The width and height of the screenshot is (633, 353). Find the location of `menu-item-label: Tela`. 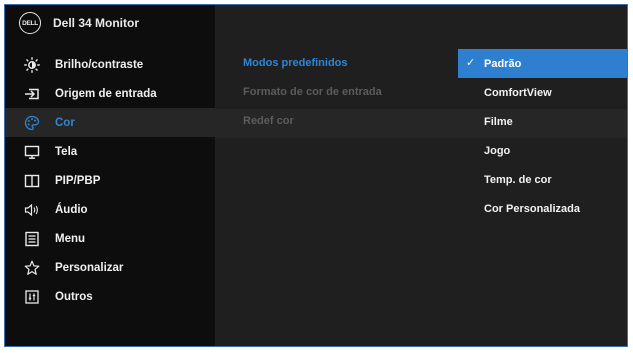

menu-item-label: Tela is located at coordinates (66, 151).